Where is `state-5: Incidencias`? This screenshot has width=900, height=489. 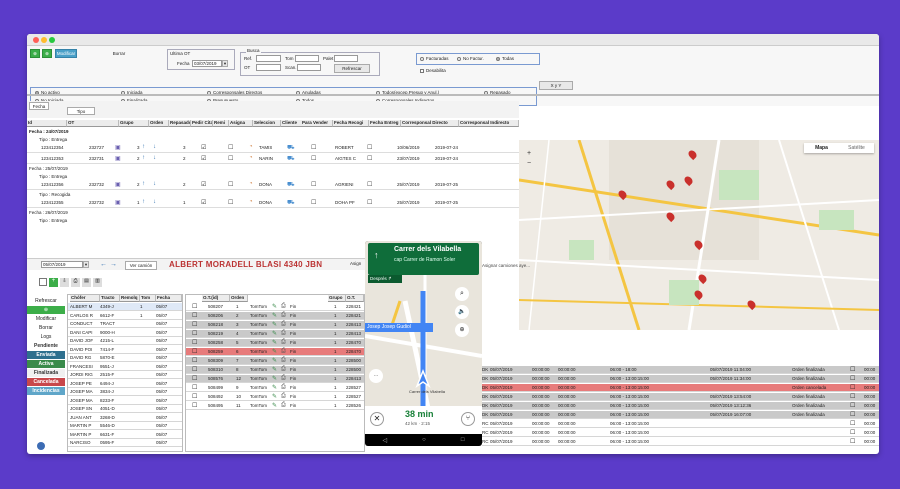
state-5: Incidencias is located at coordinates (46, 391).